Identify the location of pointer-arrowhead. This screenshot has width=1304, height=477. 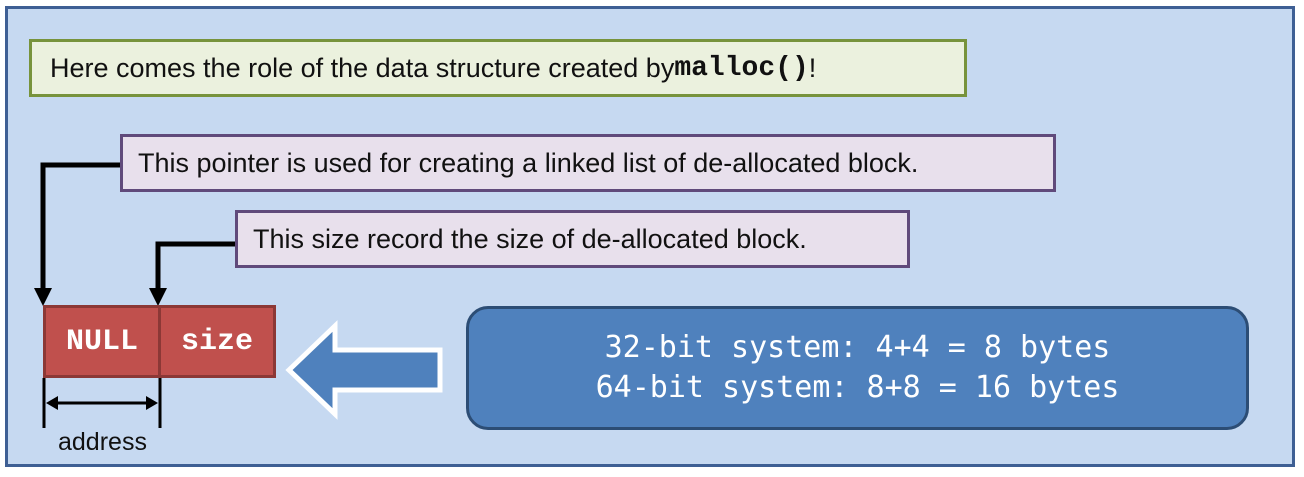
(43, 297).